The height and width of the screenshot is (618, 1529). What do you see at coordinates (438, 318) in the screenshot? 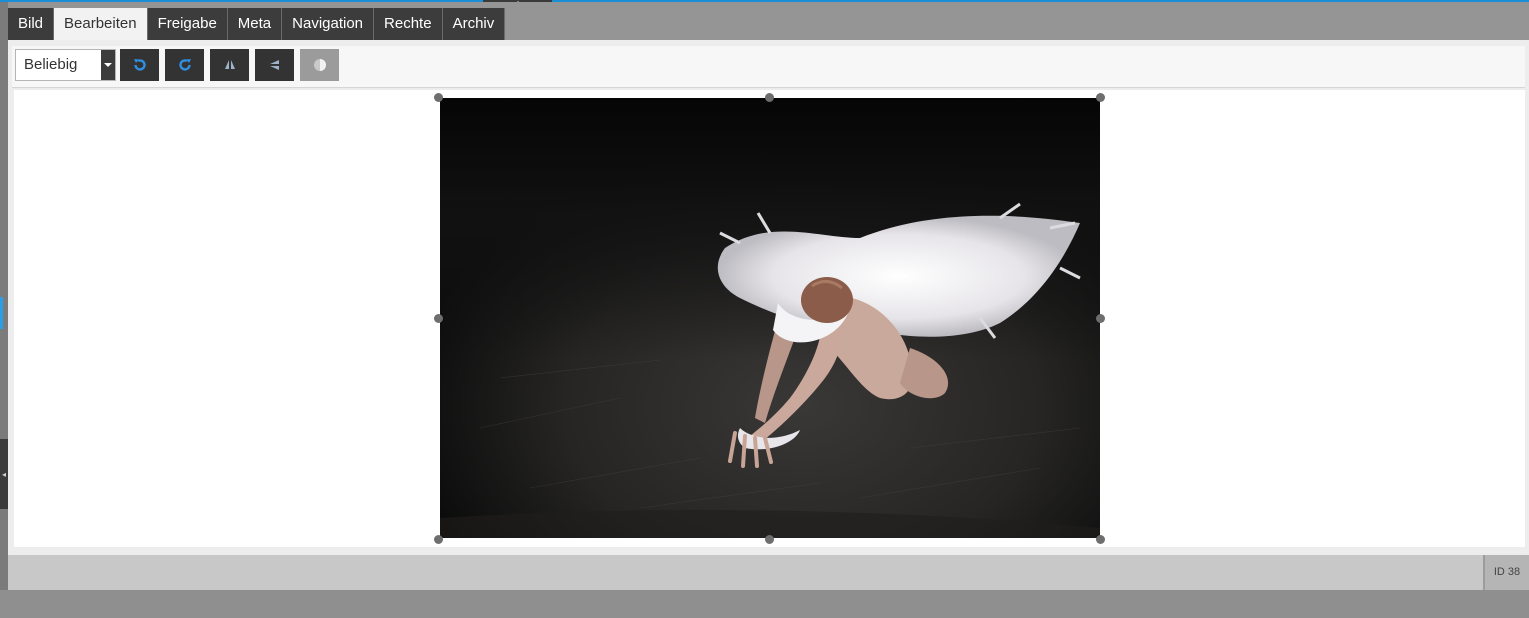
I see `crop-handle-left` at bounding box center [438, 318].